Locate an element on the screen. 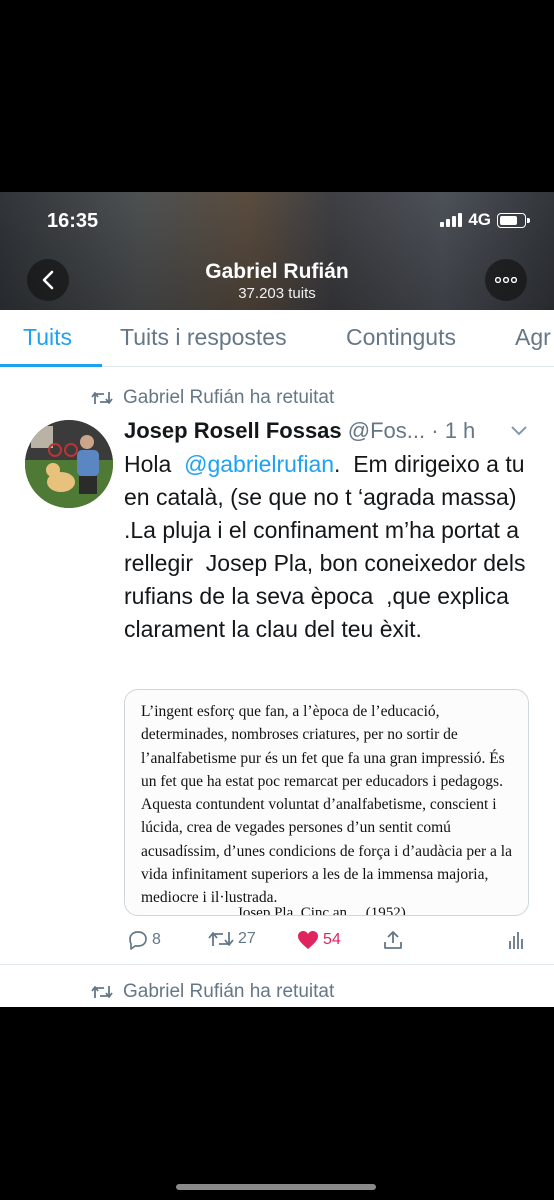 This screenshot has width=554, height=1200. author-name: Josep Rosell Fossas is located at coordinates (233, 430).